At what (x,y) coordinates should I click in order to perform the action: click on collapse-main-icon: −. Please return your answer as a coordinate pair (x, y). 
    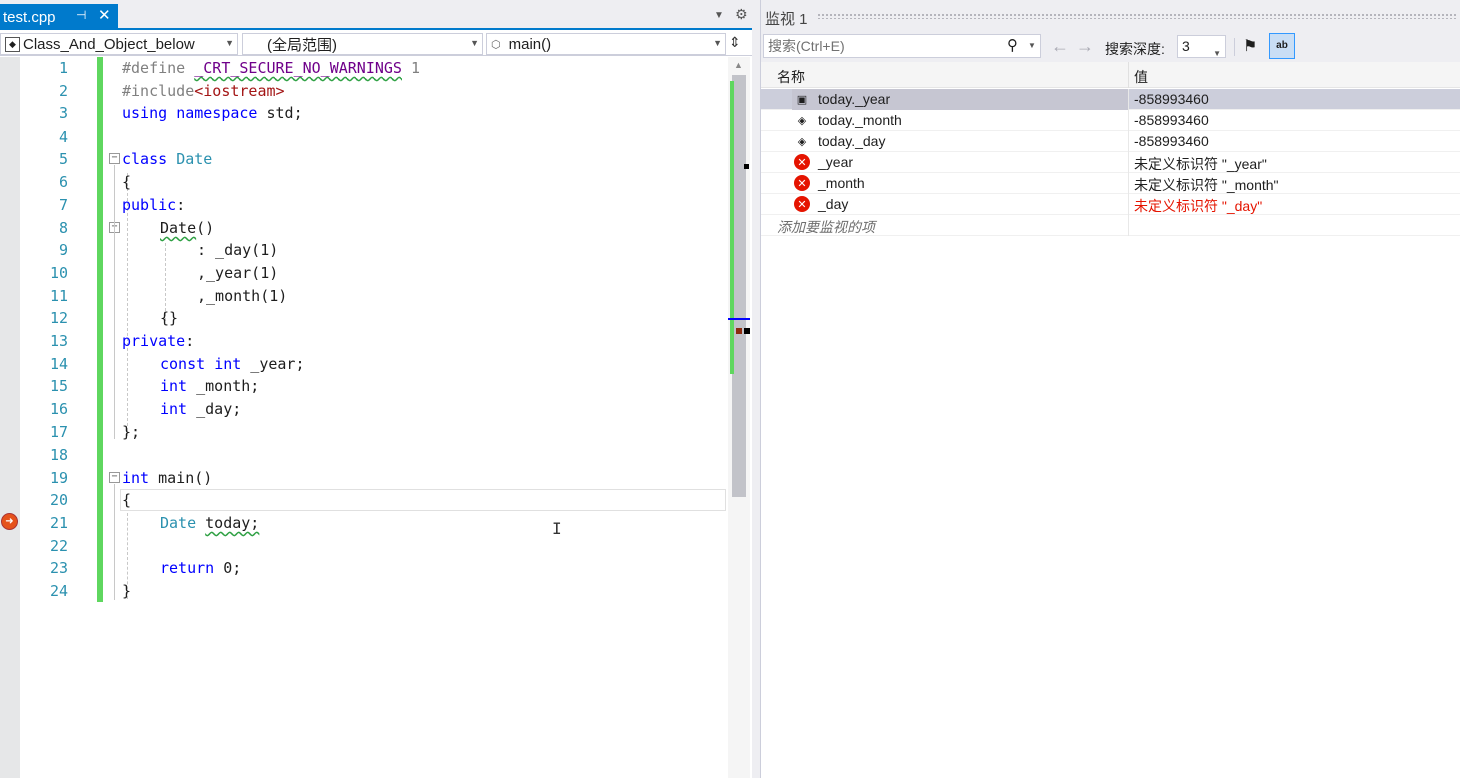
    Looking at the image, I should click on (114, 477).